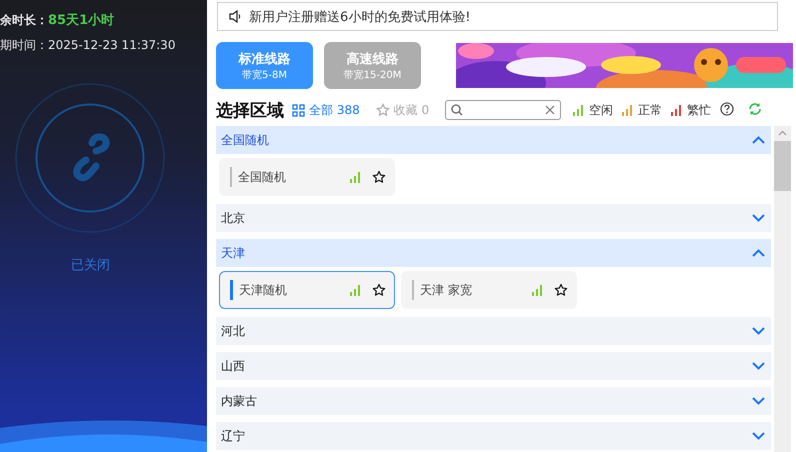 Image resolution: width=796 pixels, height=452 pixels. Describe the element at coordinates (24, 20) in the screenshot. I see `remaining-time-label: 余时长：` at that location.